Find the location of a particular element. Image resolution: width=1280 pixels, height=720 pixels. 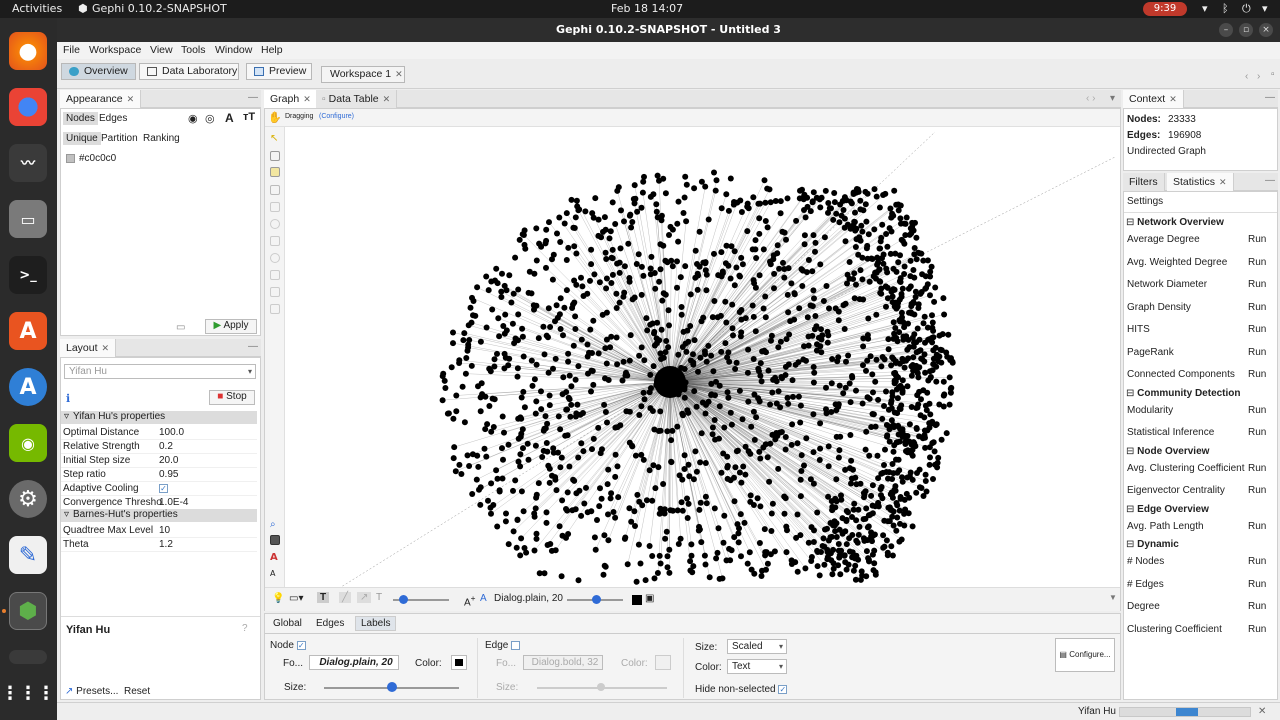

edge-labels-icon: T is located at coordinates (379, 597).